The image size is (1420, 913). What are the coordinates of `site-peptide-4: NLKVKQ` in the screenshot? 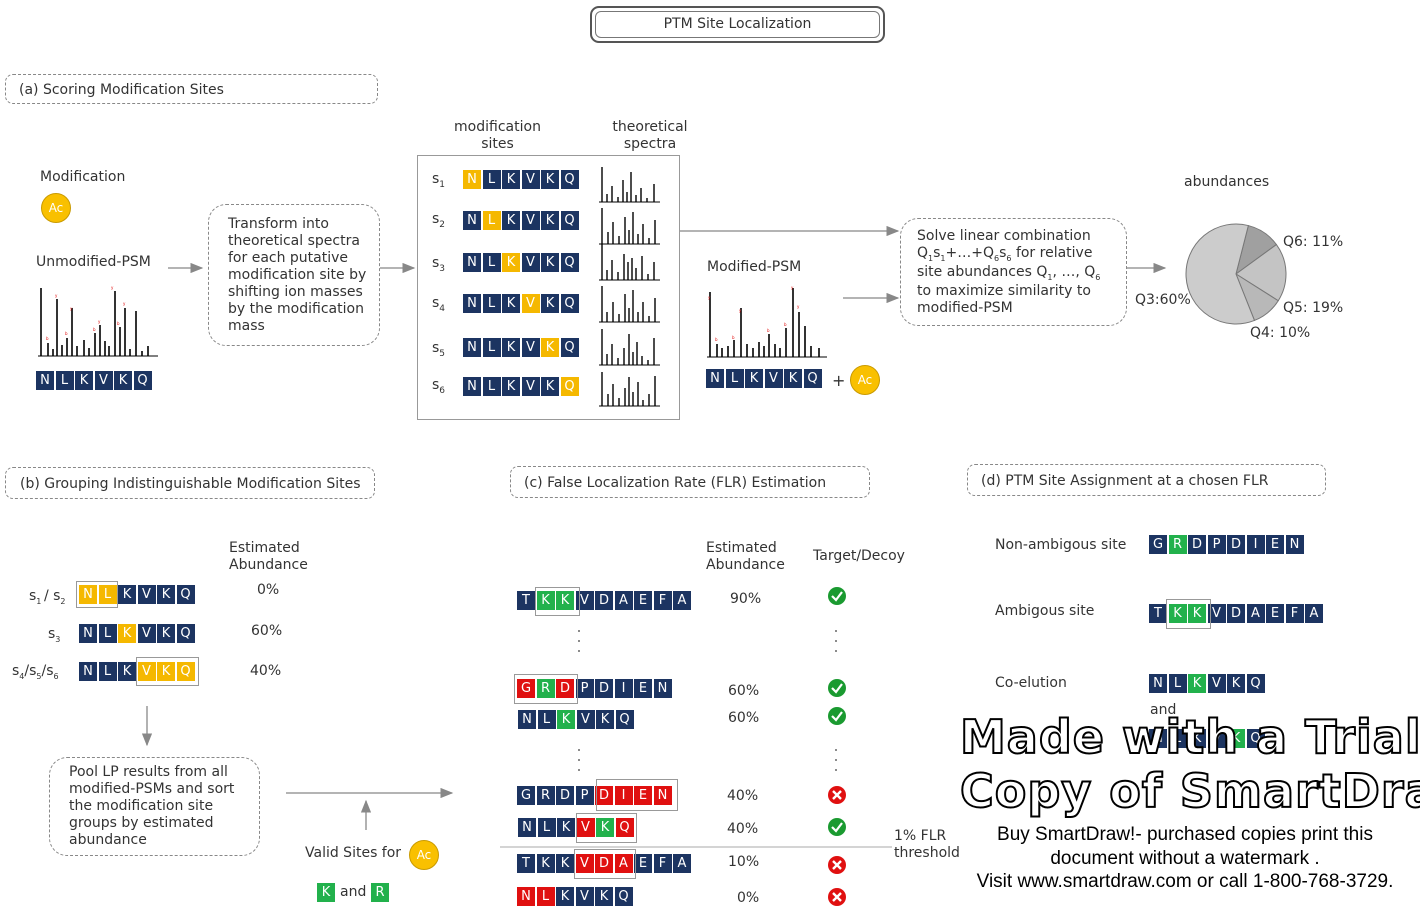 It's located at (521, 303).